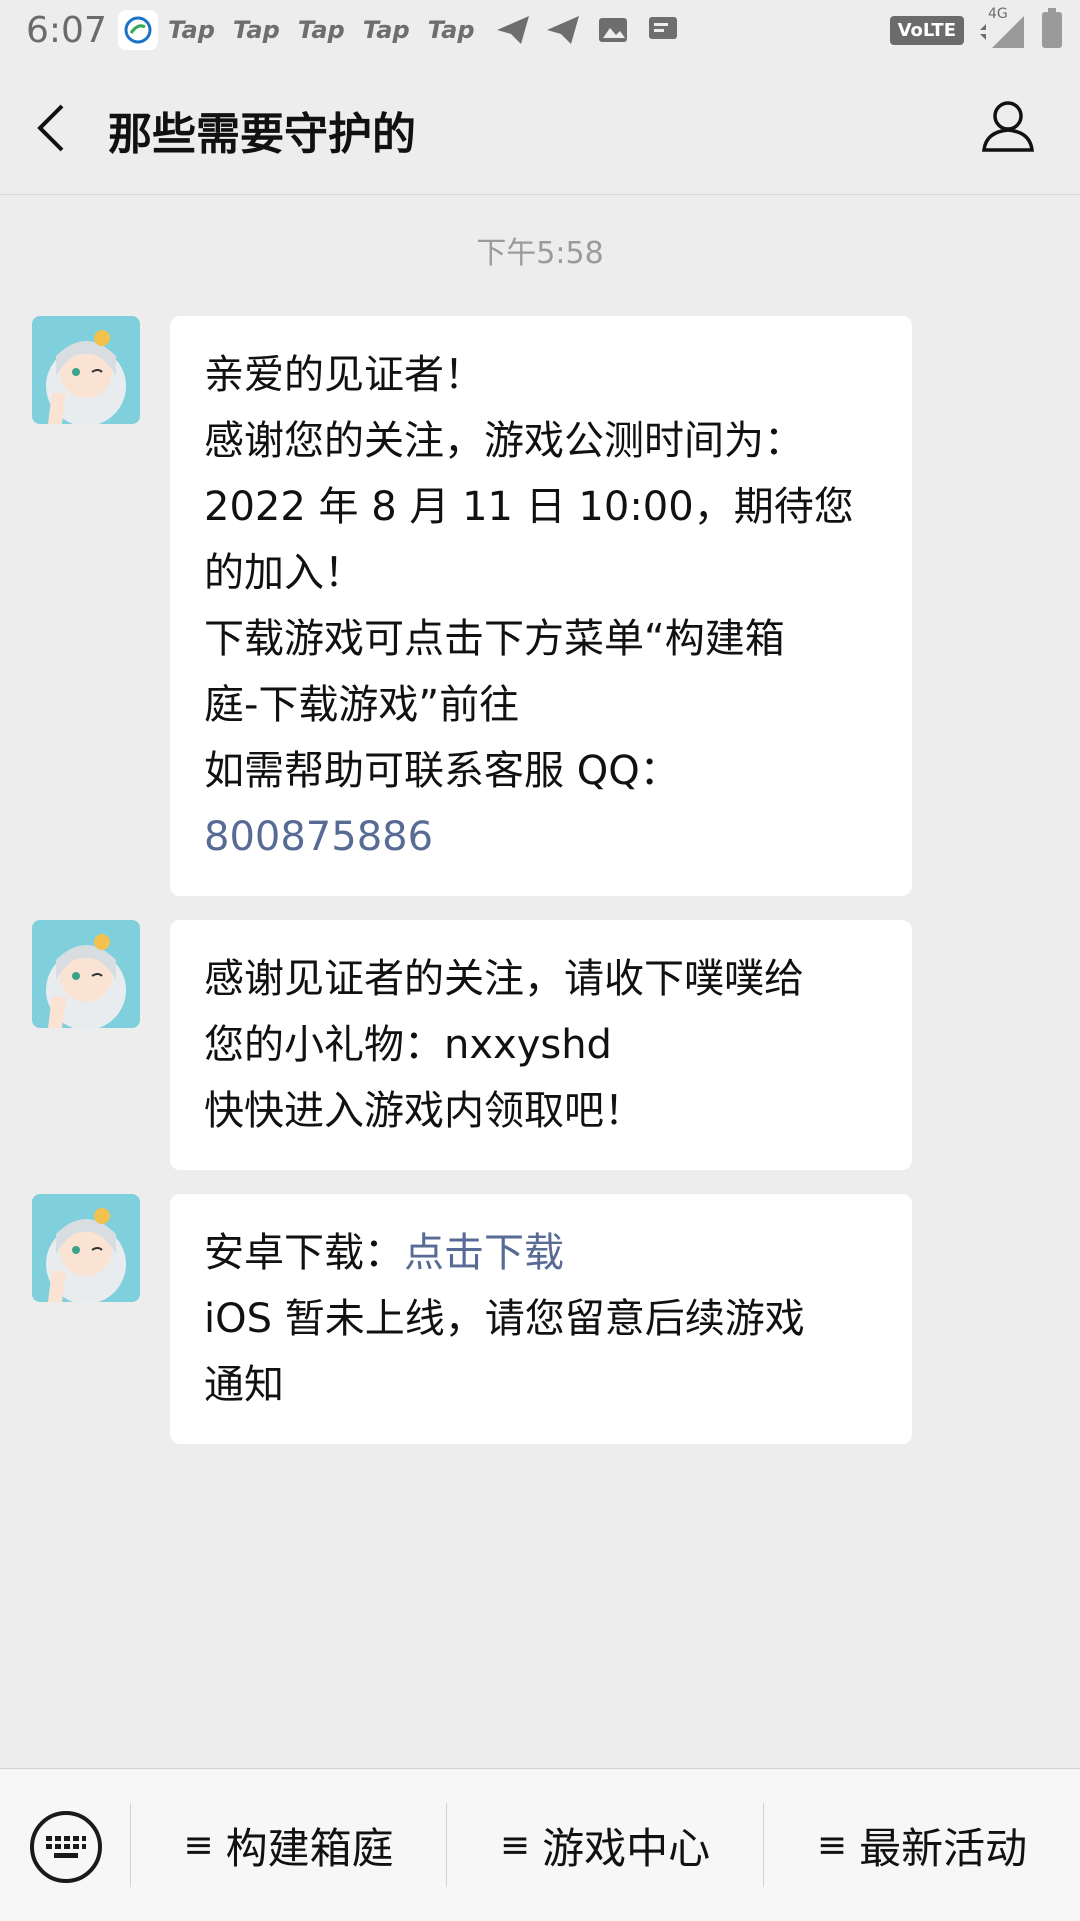  Describe the element at coordinates (408, 1045) in the screenshot. I see `message-line: 您的小礼物：nxxyshd` at that location.